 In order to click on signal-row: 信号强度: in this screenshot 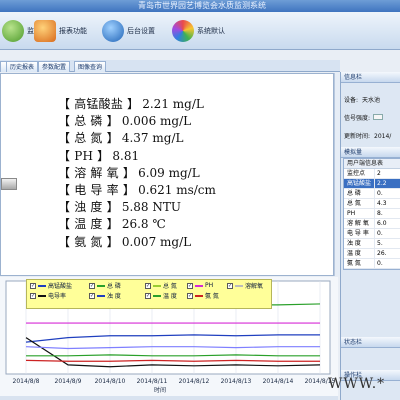, I will do `click(364, 117)`.